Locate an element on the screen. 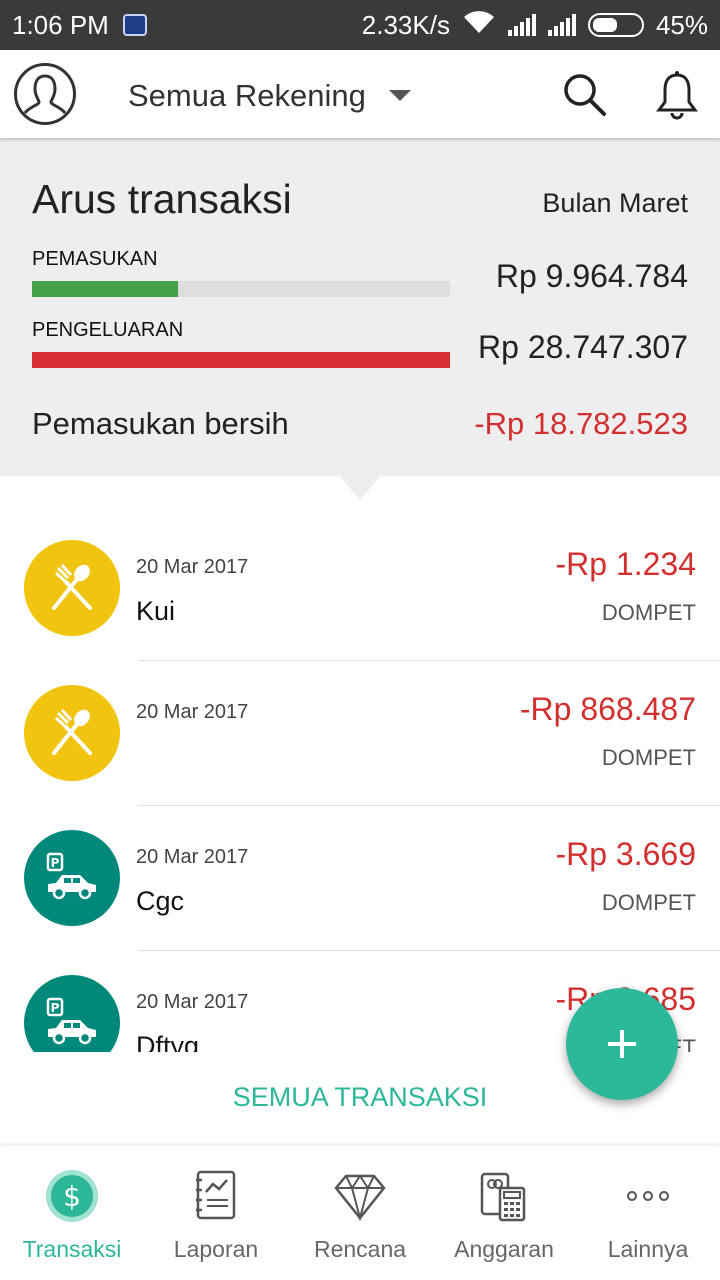 The width and height of the screenshot is (720, 1280). dollar-icon: $ is located at coordinates (72, 1196).